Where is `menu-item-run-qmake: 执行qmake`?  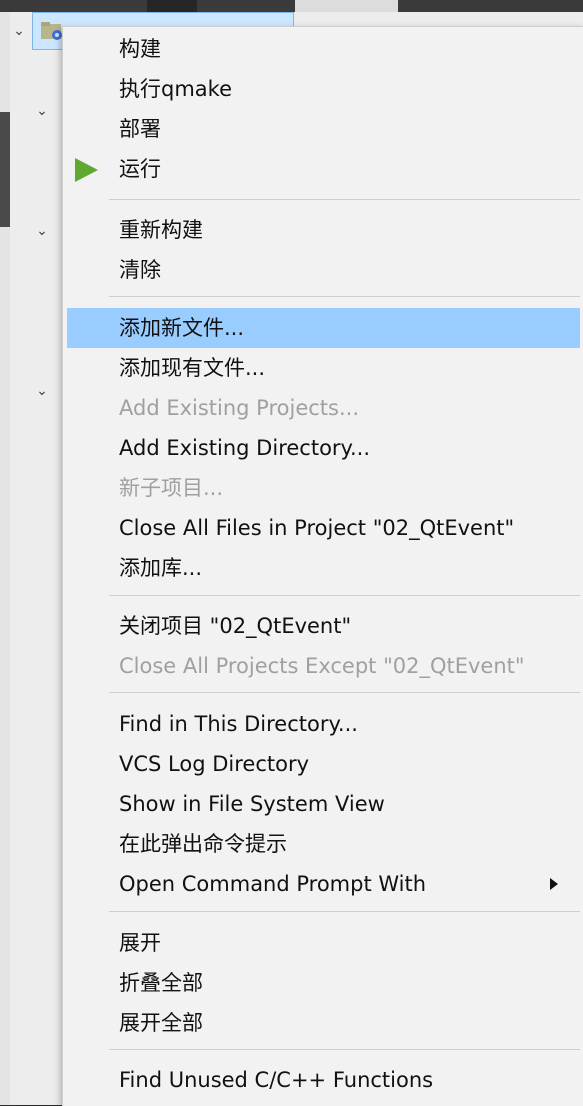 menu-item-run-qmake: 执行qmake is located at coordinates (323, 89).